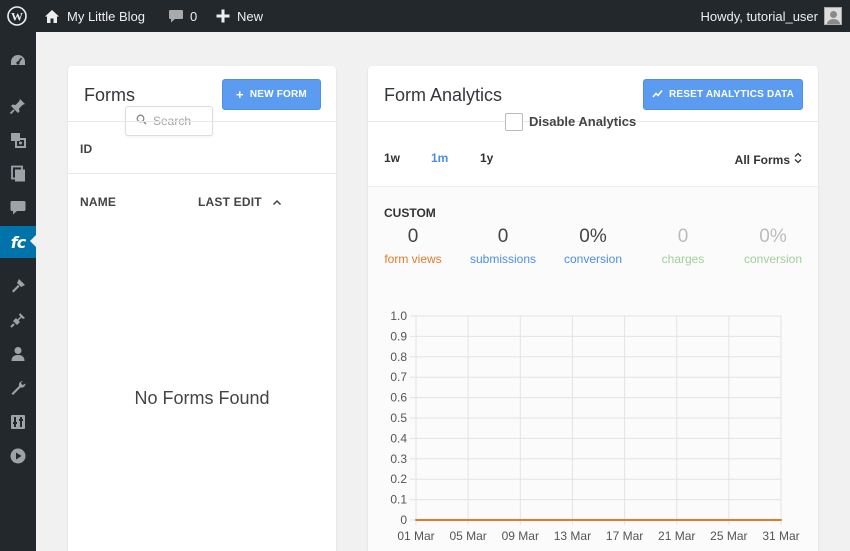 This screenshot has width=850, height=551. What do you see at coordinates (443, 95) in the screenshot?
I see `analytics-title: Form Analytics` at bounding box center [443, 95].